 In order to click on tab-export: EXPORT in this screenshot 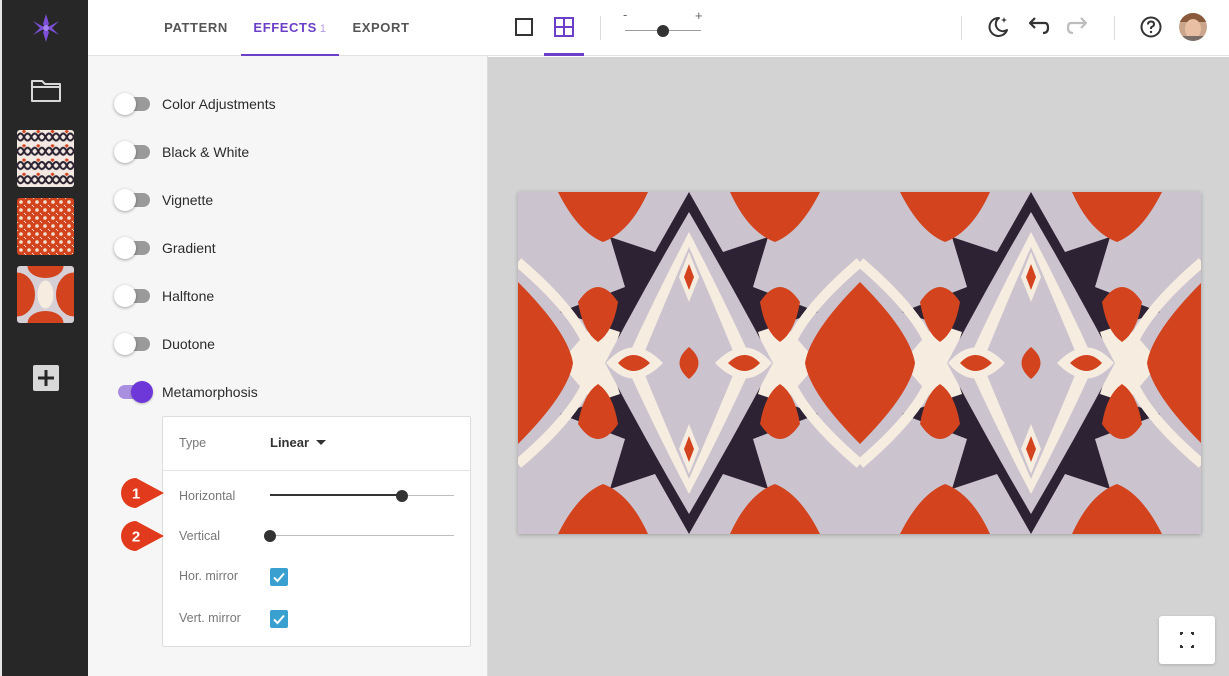, I will do `click(381, 28)`.